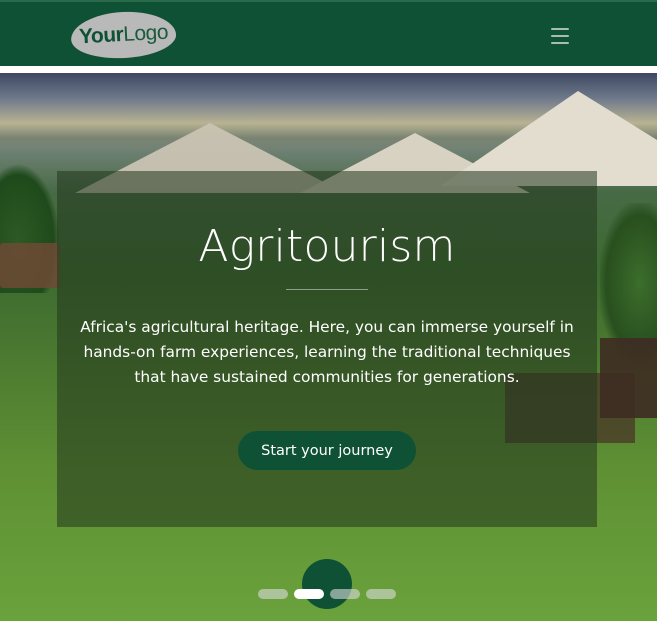 The width and height of the screenshot is (657, 621). Describe the element at coordinates (327, 594) in the screenshot. I see `carousel-indicators` at that location.